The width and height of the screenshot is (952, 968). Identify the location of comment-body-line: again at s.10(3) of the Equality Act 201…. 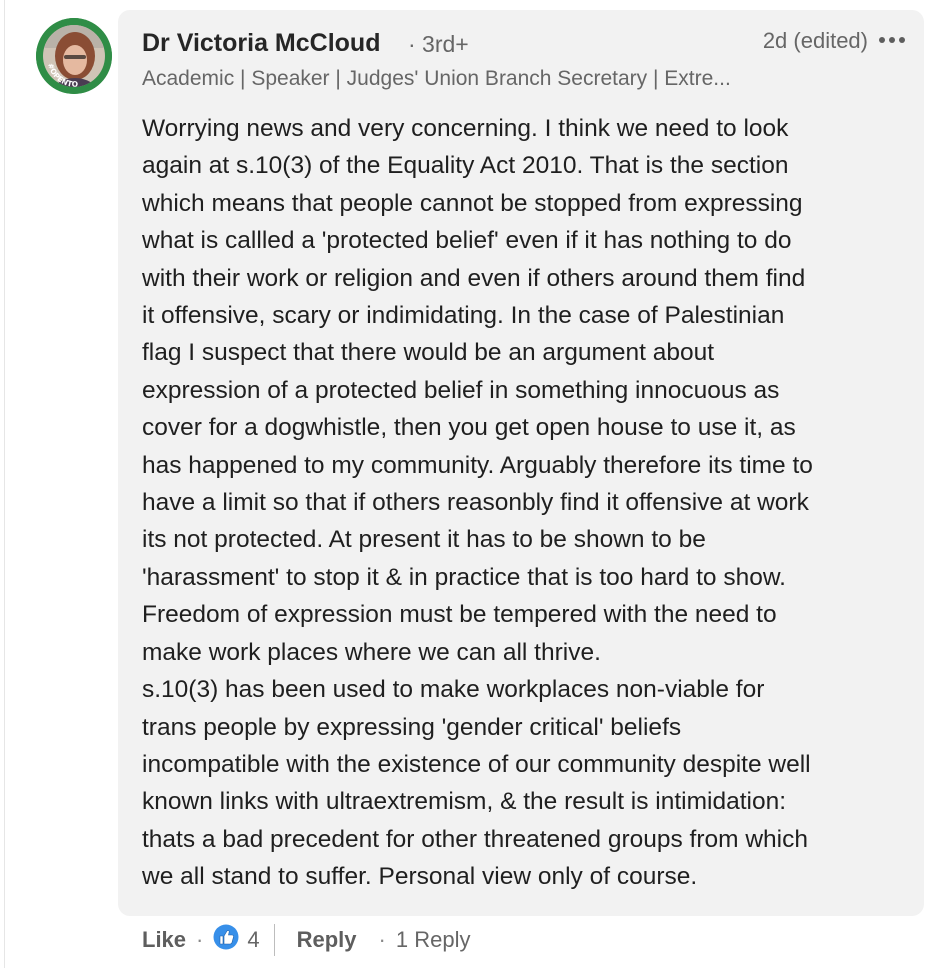
(465, 166).